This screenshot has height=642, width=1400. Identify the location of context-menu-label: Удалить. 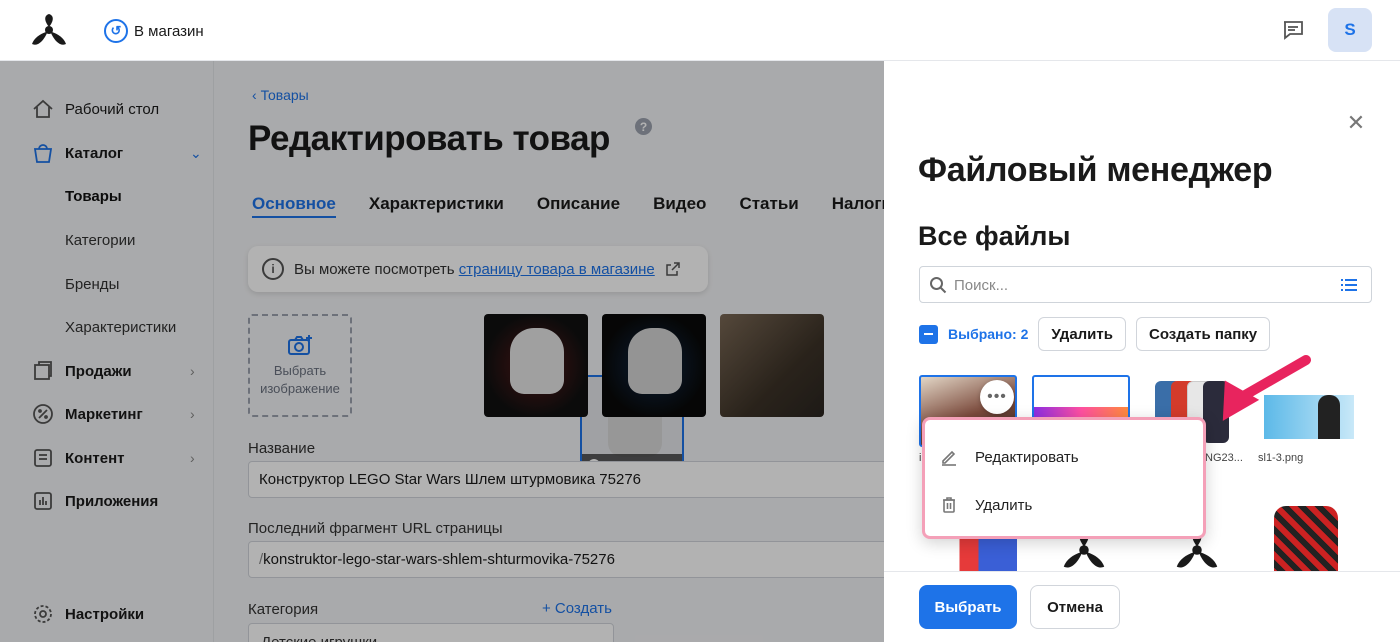
(1004, 505).